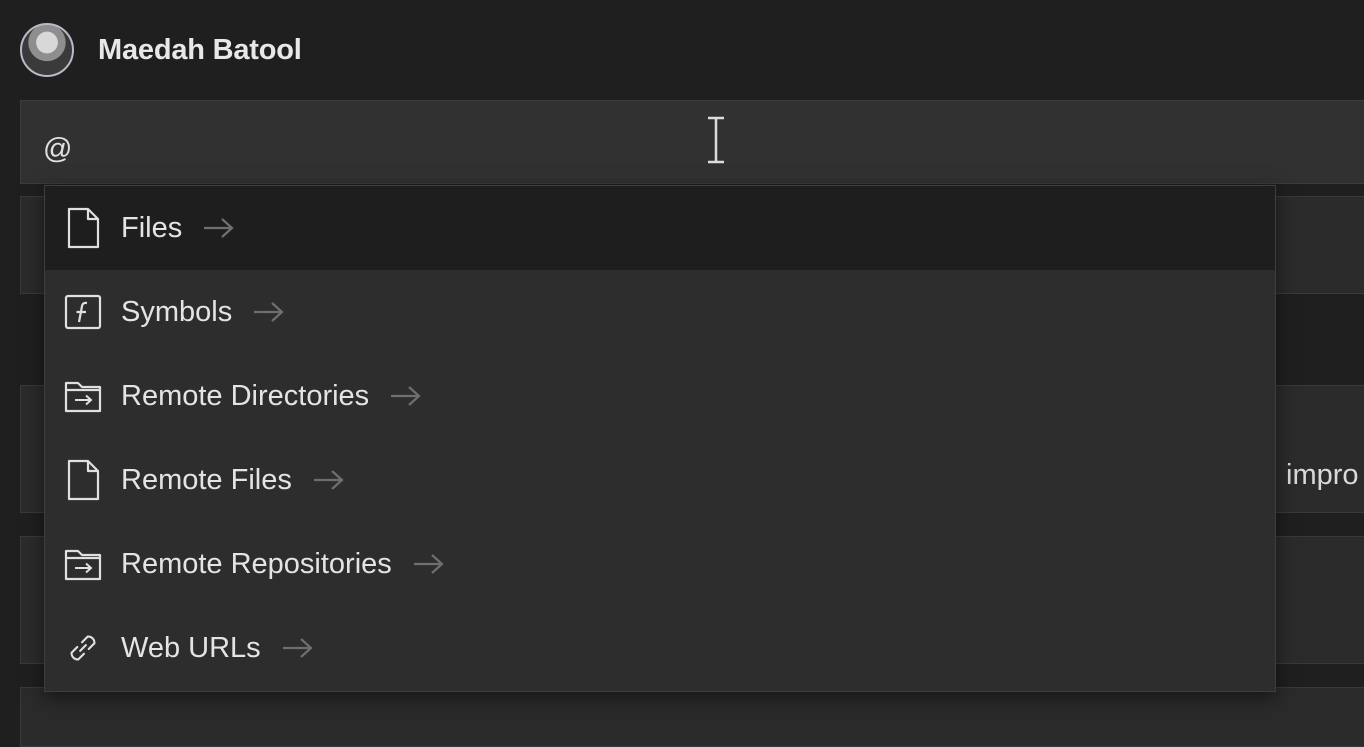 This screenshot has height=747, width=1364. What do you see at coordinates (660, 396) in the screenshot?
I see `menu-item-remote-directories: Remote Directories` at bounding box center [660, 396].